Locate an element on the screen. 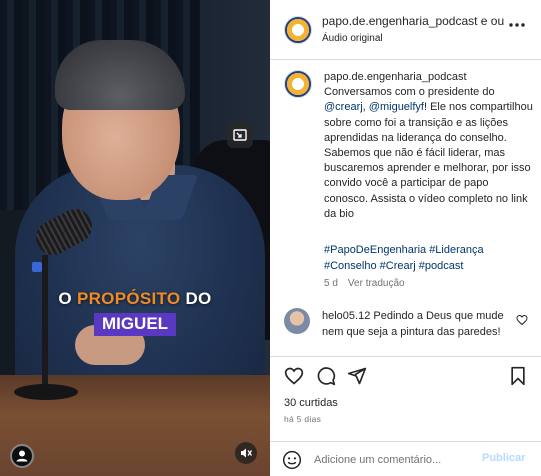 The height and width of the screenshot is (476, 541). comment-username: helo05.12 is located at coordinates (346, 316).